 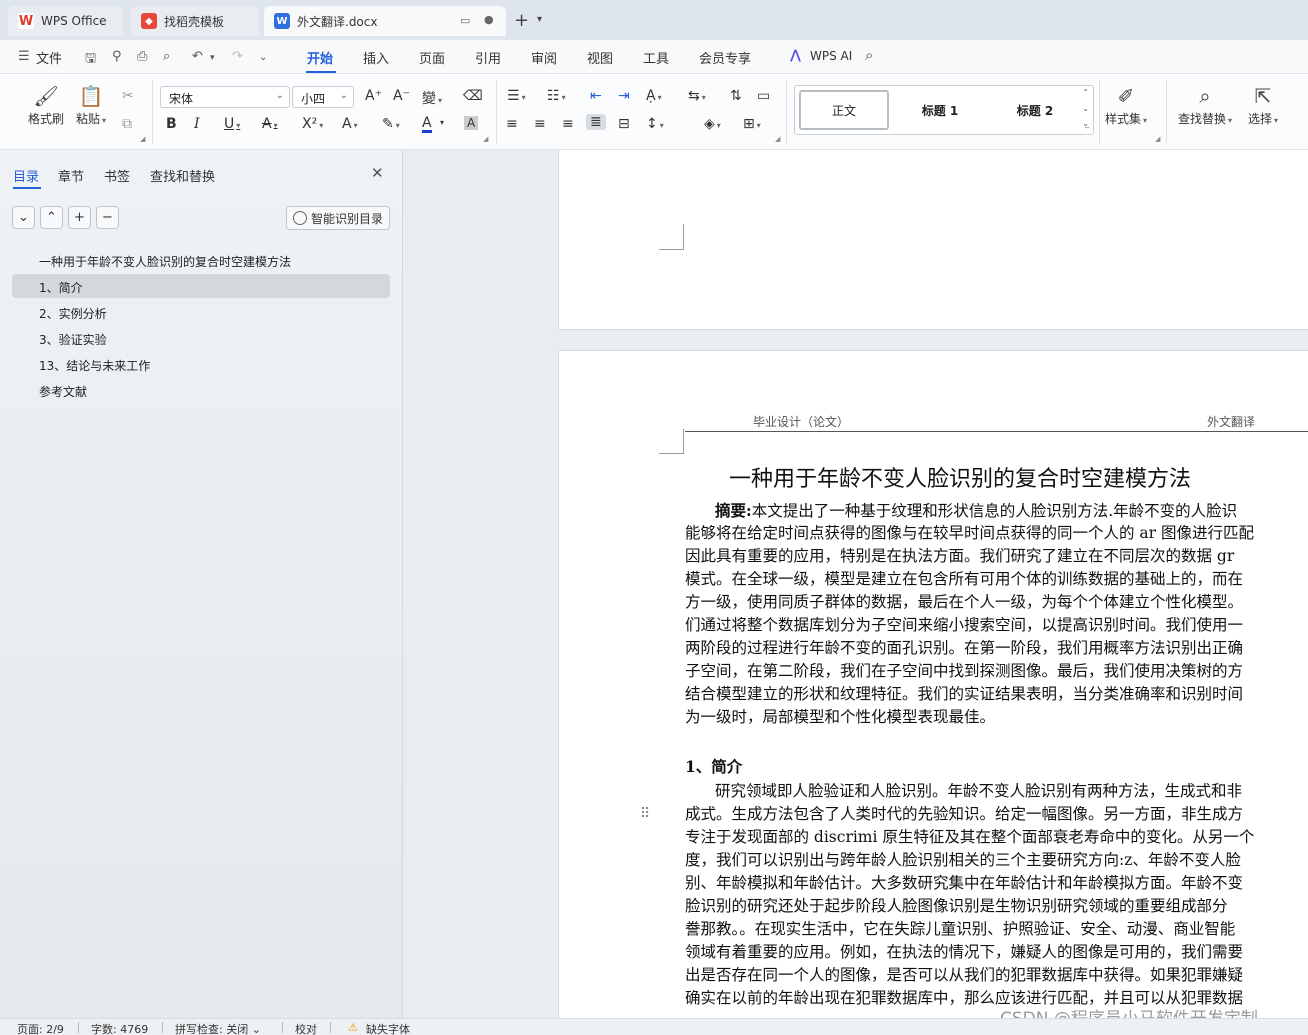 What do you see at coordinates (539, 19) in the screenshot?
I see `chevron-down-icon: ▾` at bounding box center [539, 19].